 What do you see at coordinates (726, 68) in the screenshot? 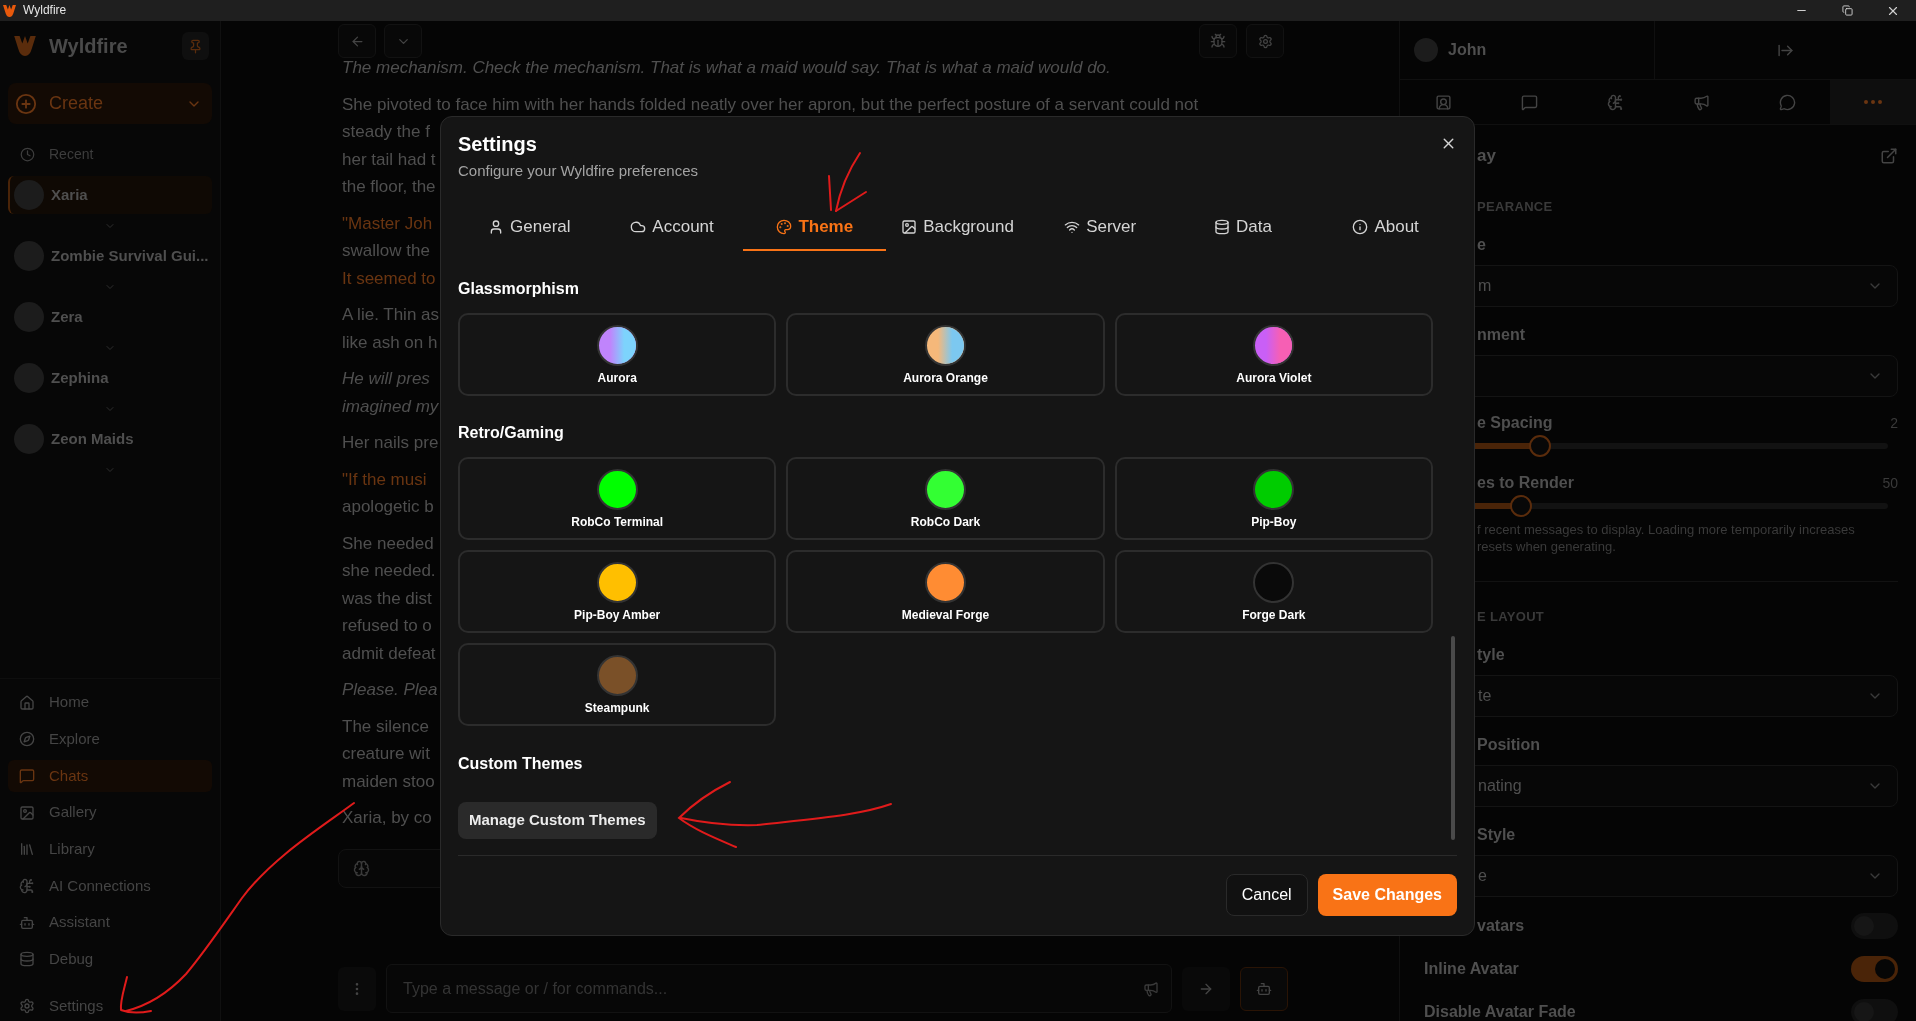
I see `message-text: The mechanism. Check the mechanism. That is what a maid would say. That is what a maid would do.` at bounding box center [726, 68].